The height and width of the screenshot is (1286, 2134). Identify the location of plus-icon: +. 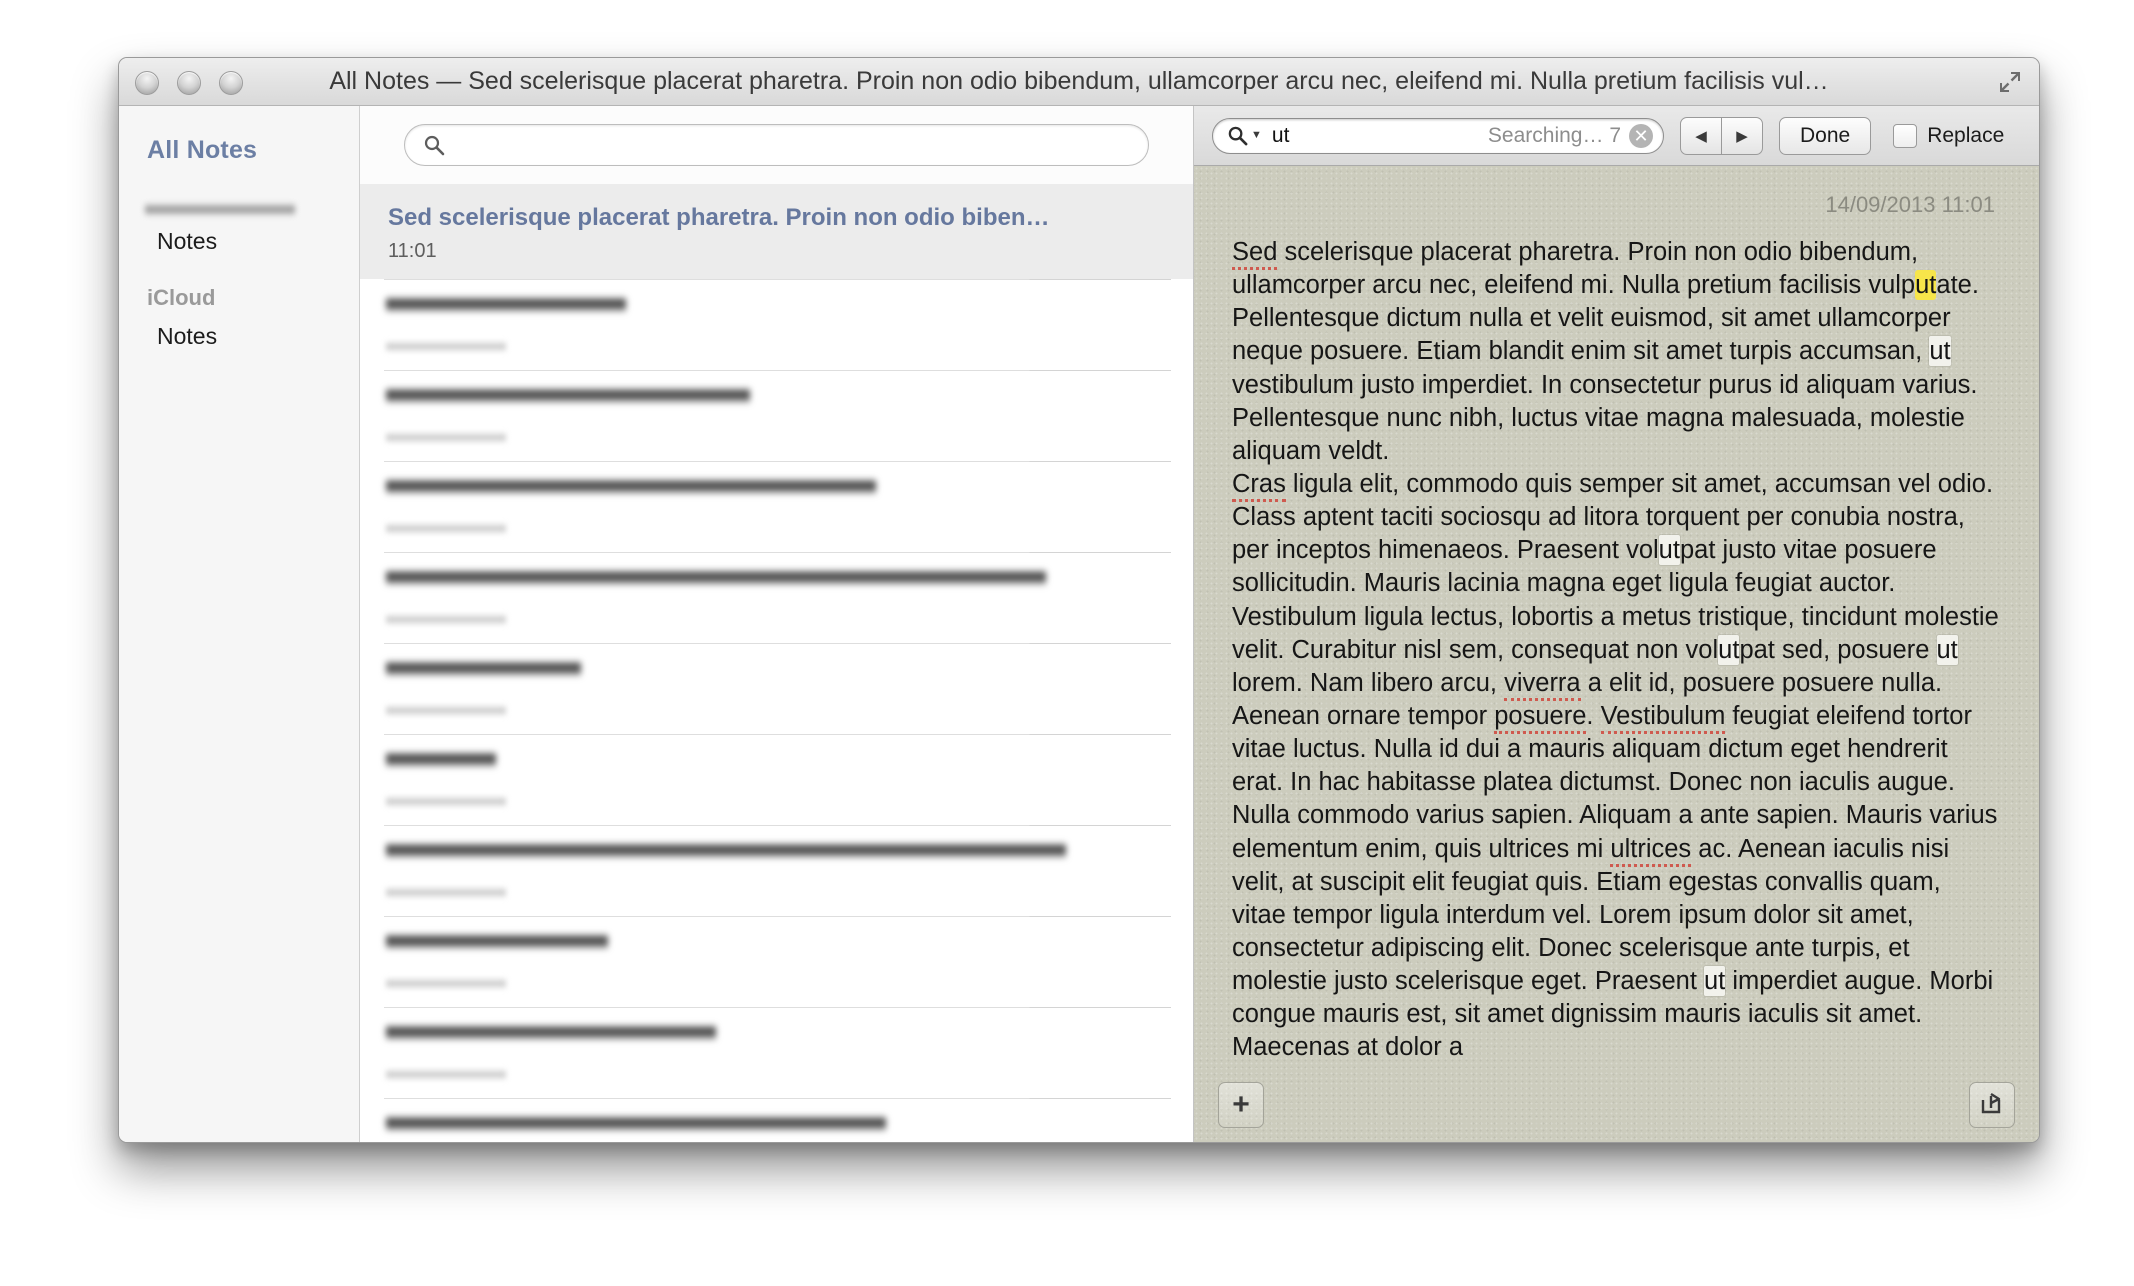
(1241, 1104).